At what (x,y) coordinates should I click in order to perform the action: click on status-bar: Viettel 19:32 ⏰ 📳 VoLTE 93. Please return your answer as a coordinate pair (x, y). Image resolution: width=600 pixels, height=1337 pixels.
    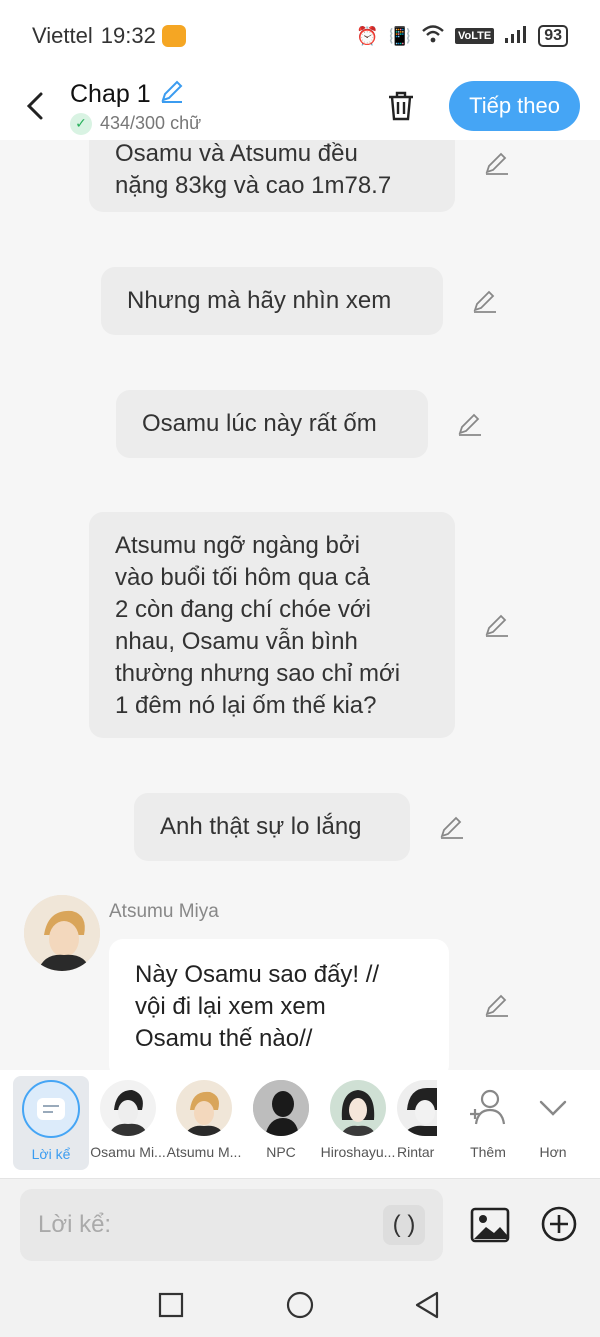
    Looking at the image, I should click on (300, 36).